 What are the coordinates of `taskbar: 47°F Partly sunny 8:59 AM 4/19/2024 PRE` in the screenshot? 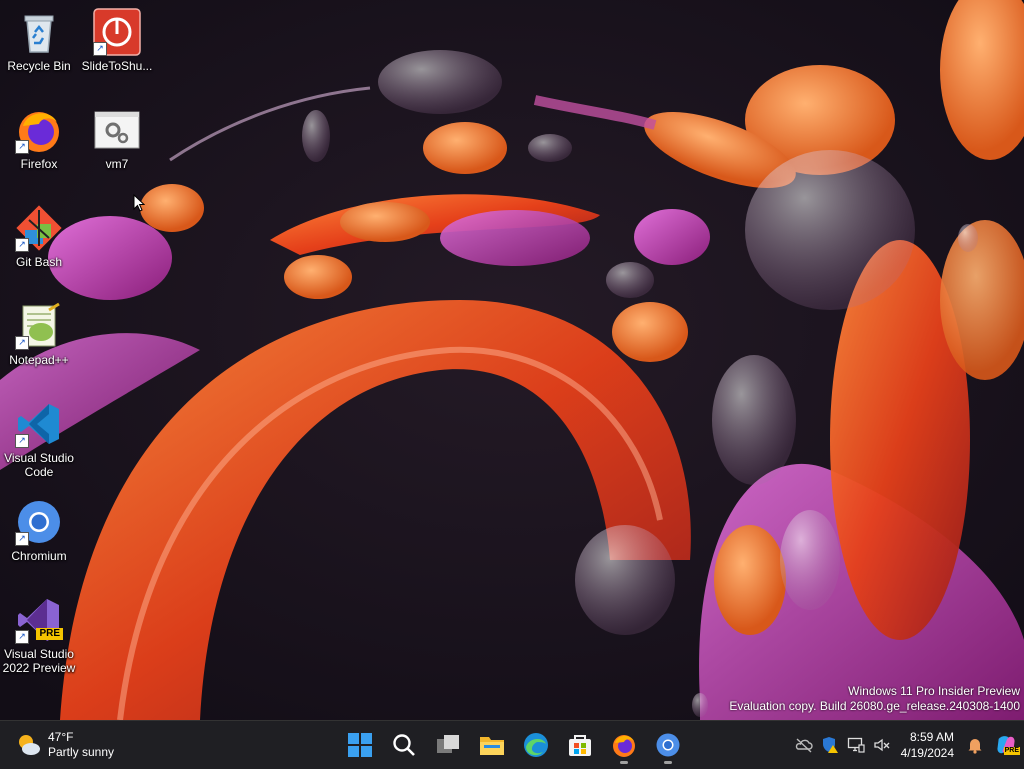 It's located at (512, 744).